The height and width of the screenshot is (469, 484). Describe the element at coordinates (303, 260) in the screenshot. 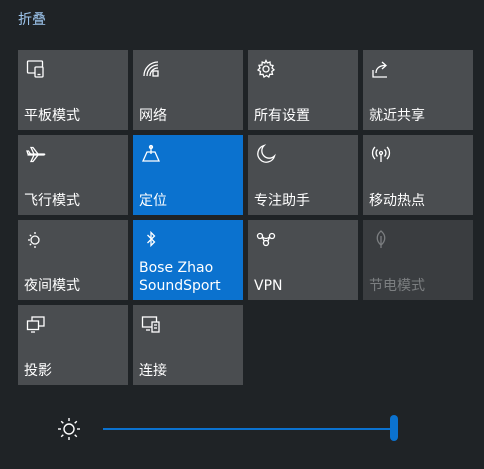

I see `tile-vpn: VPN` at that location.